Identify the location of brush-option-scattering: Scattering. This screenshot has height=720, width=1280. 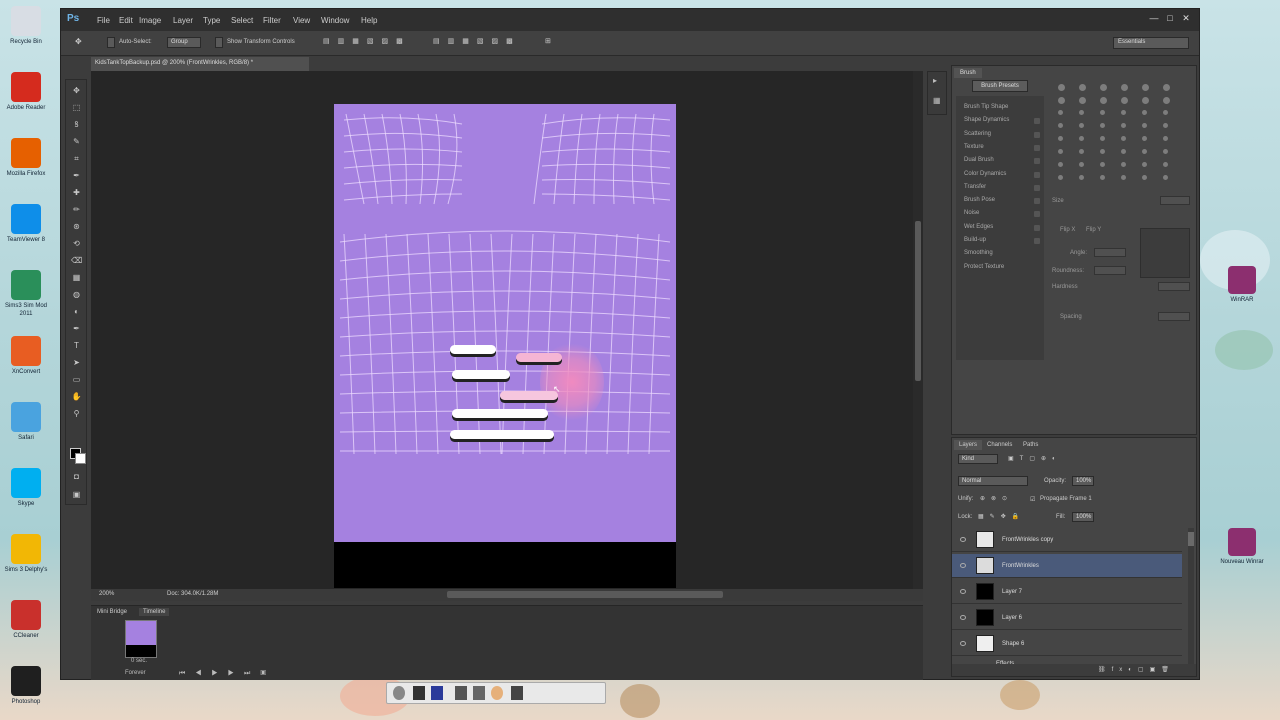
(977, 134).